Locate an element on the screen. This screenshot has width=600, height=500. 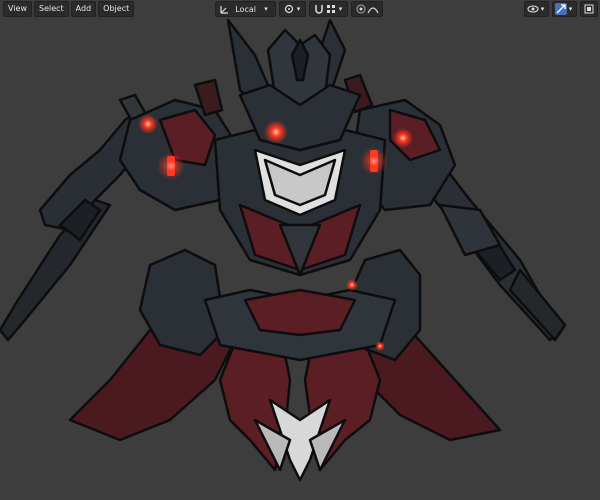
snap-toggle: ▾ is located at coordinates (328, 9).